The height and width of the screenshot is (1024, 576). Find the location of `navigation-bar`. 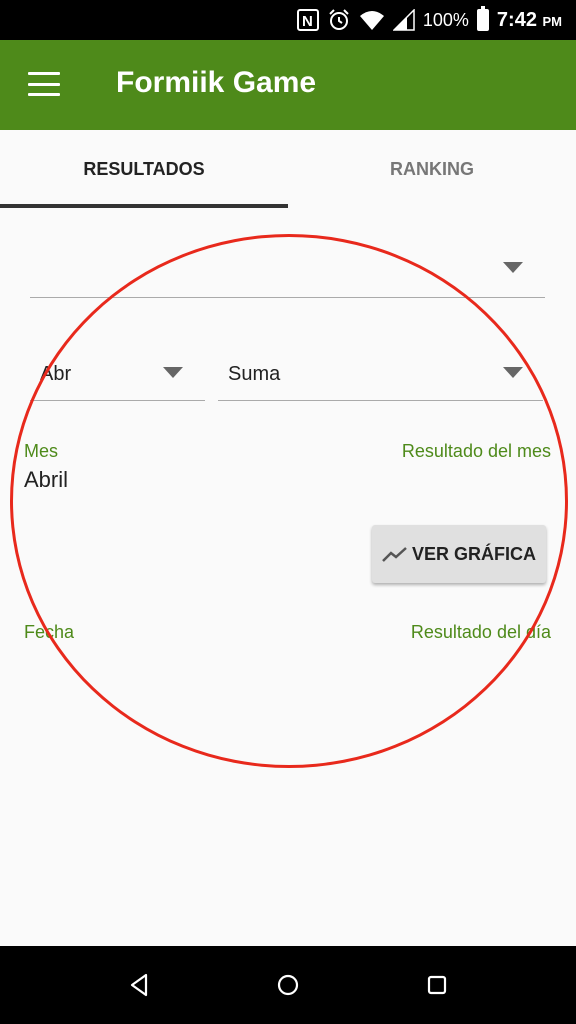

navigation-bar is located at coordinates (288, 985).